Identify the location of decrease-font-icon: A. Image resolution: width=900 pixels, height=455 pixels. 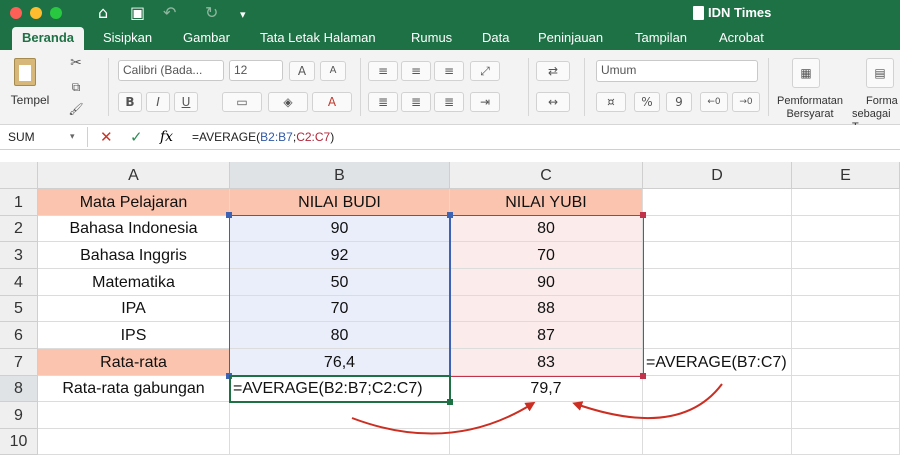
(333, 71).